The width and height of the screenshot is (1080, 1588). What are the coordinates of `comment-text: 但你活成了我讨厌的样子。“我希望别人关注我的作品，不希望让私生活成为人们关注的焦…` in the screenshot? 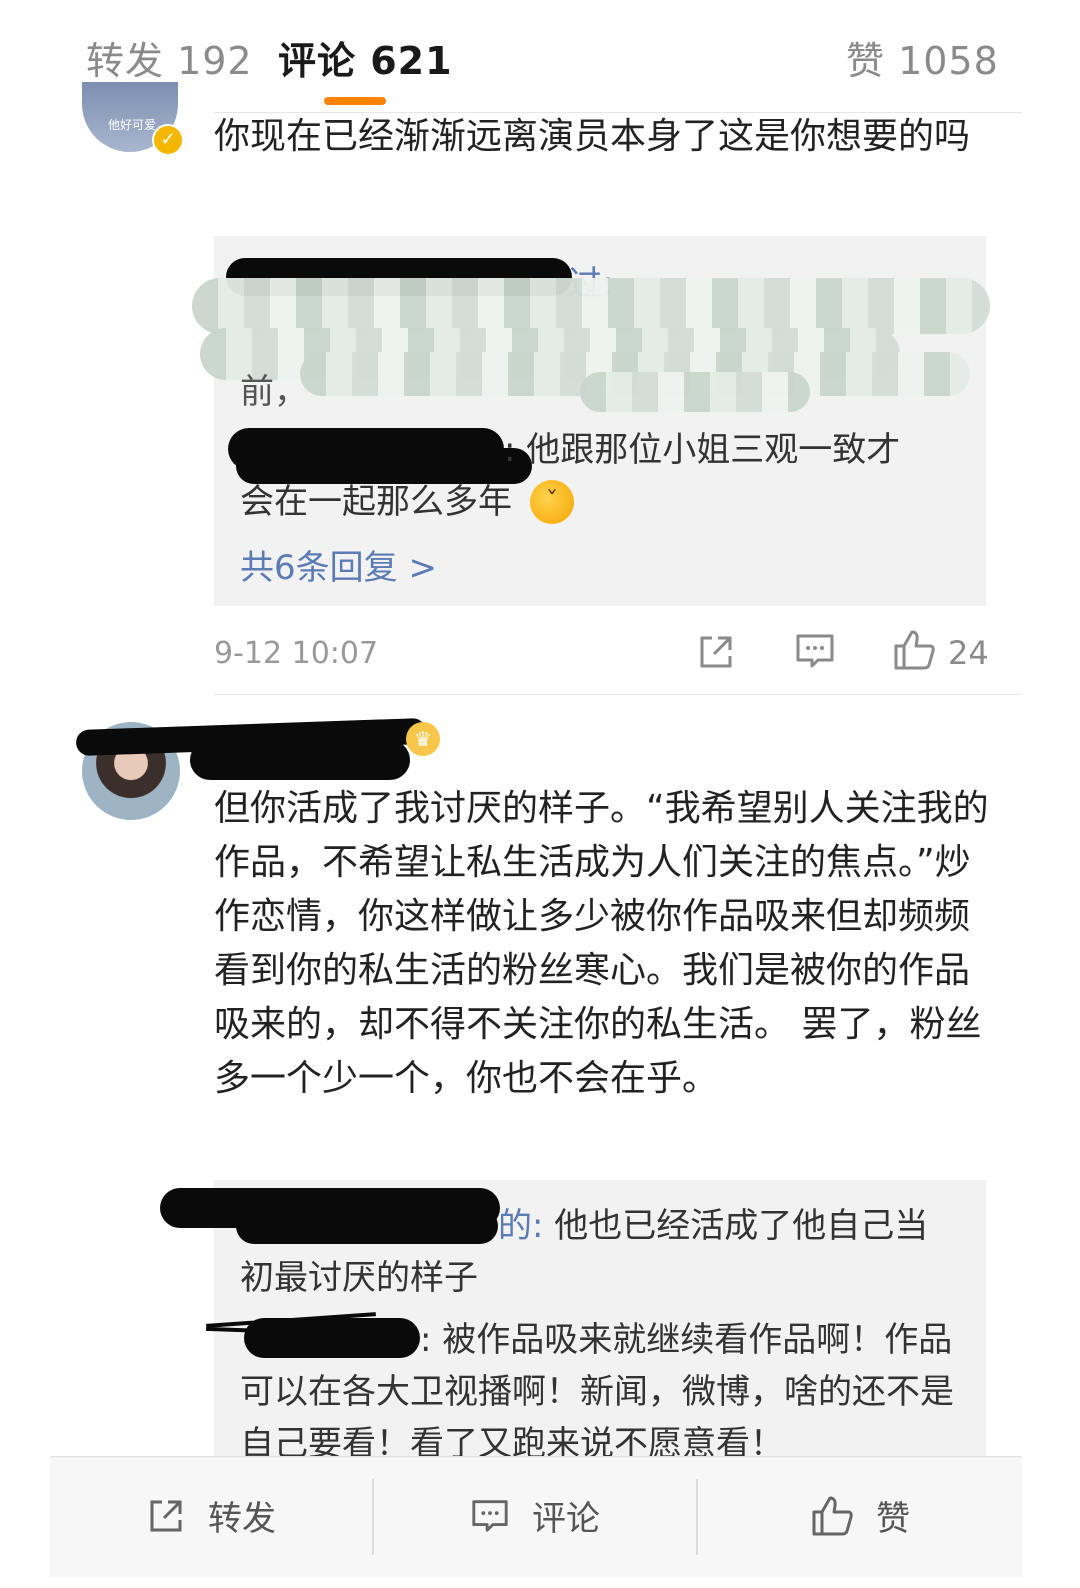 It's located at (601, 943).